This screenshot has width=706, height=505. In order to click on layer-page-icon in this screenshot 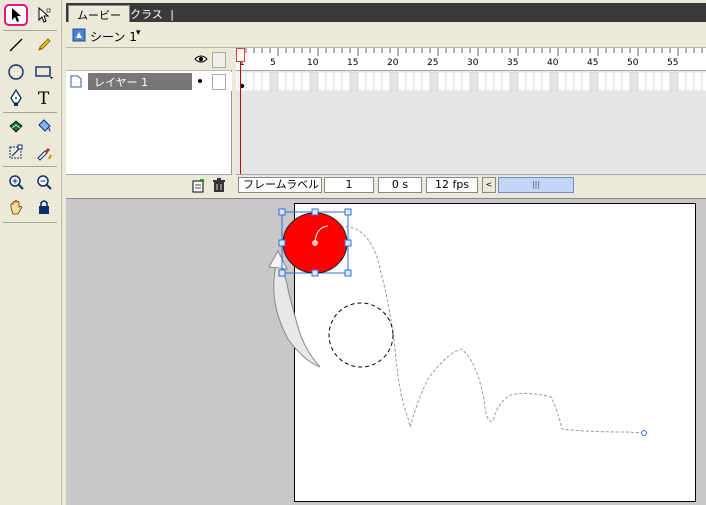, I will do `click(76, 83)`.